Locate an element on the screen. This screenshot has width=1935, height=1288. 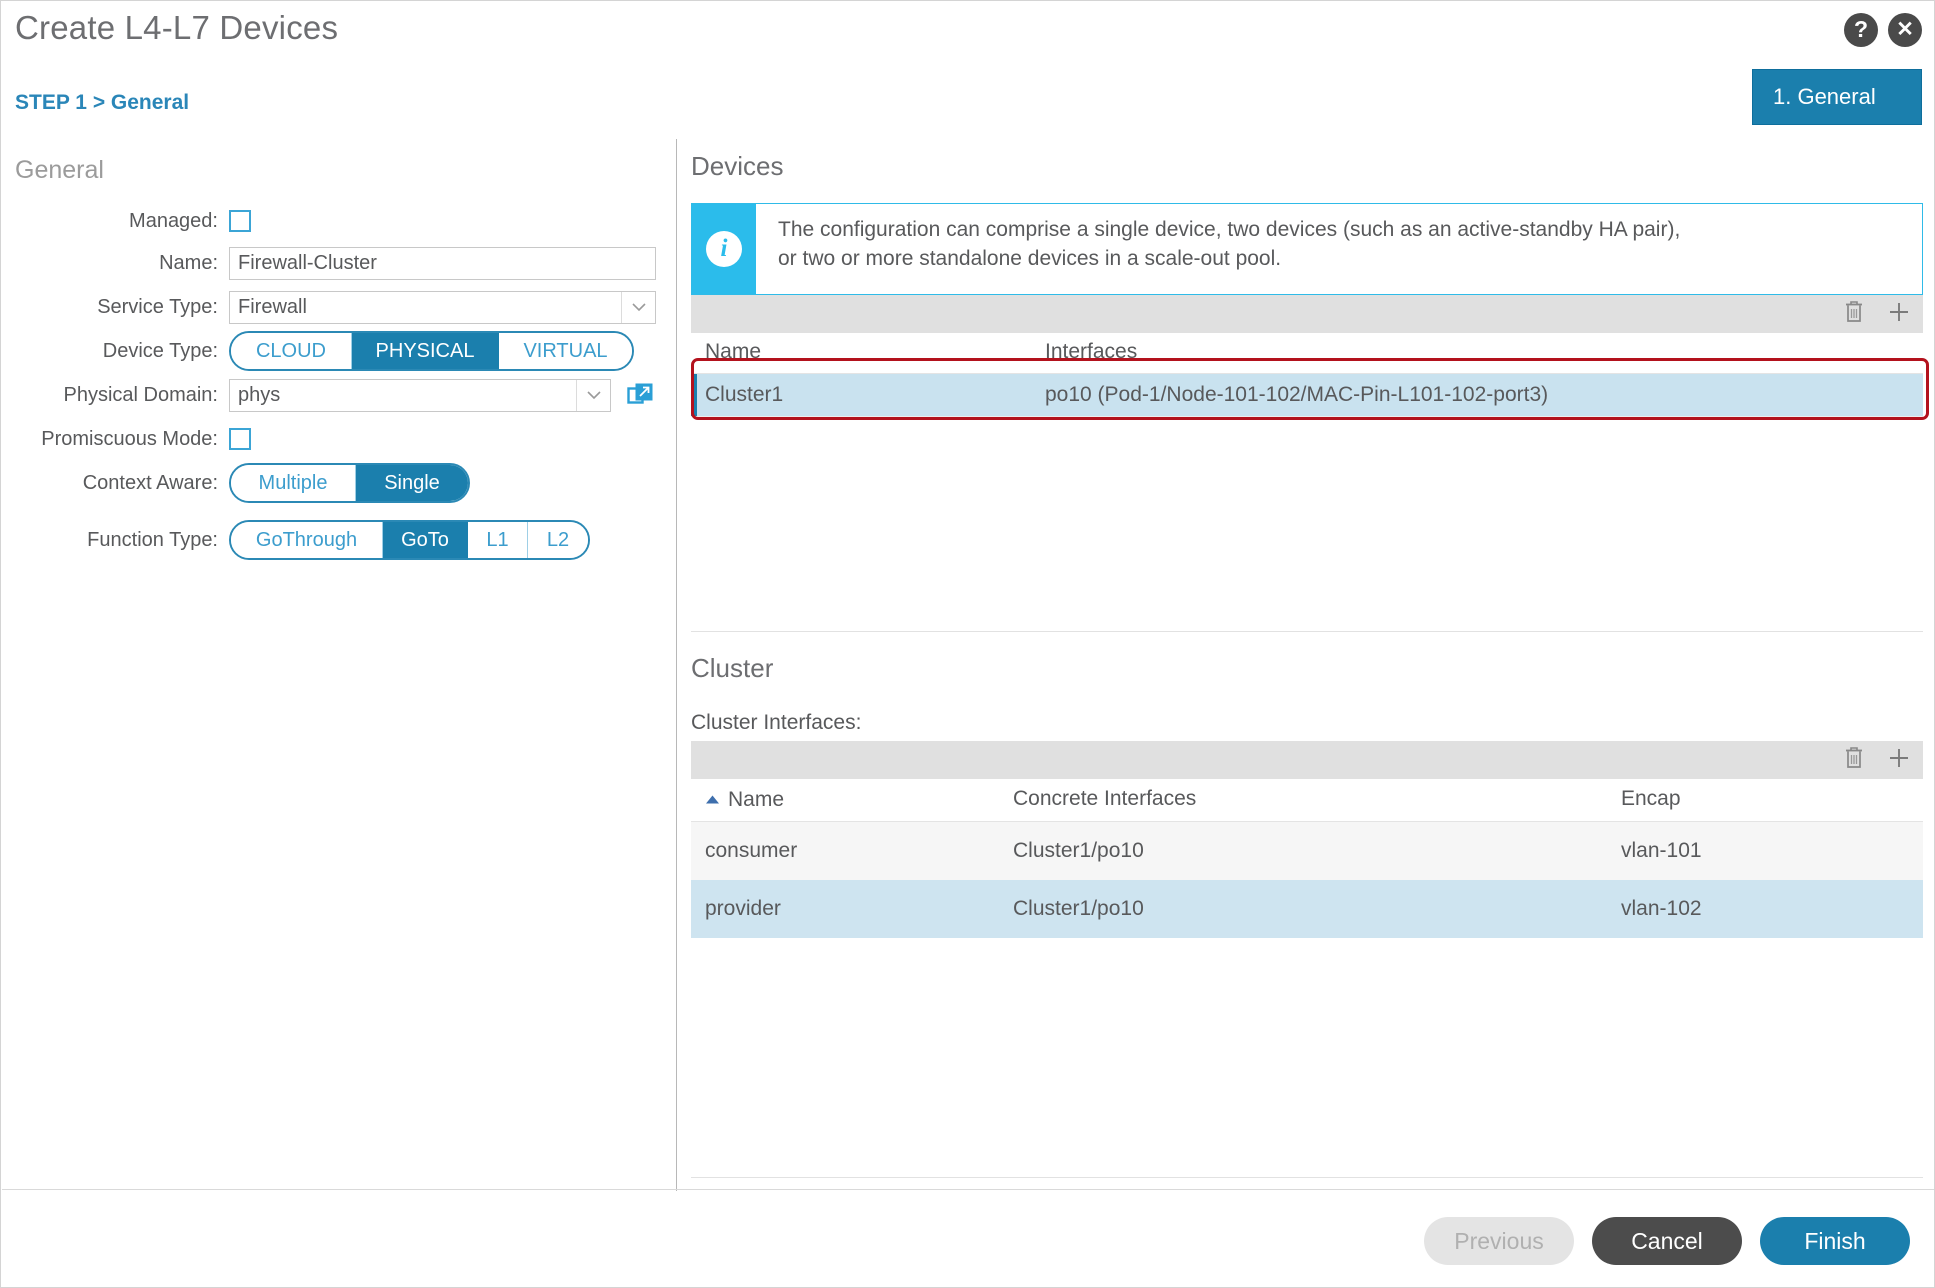
page-title: Create L4-L7 Devices is located at coordinates (177, 27).